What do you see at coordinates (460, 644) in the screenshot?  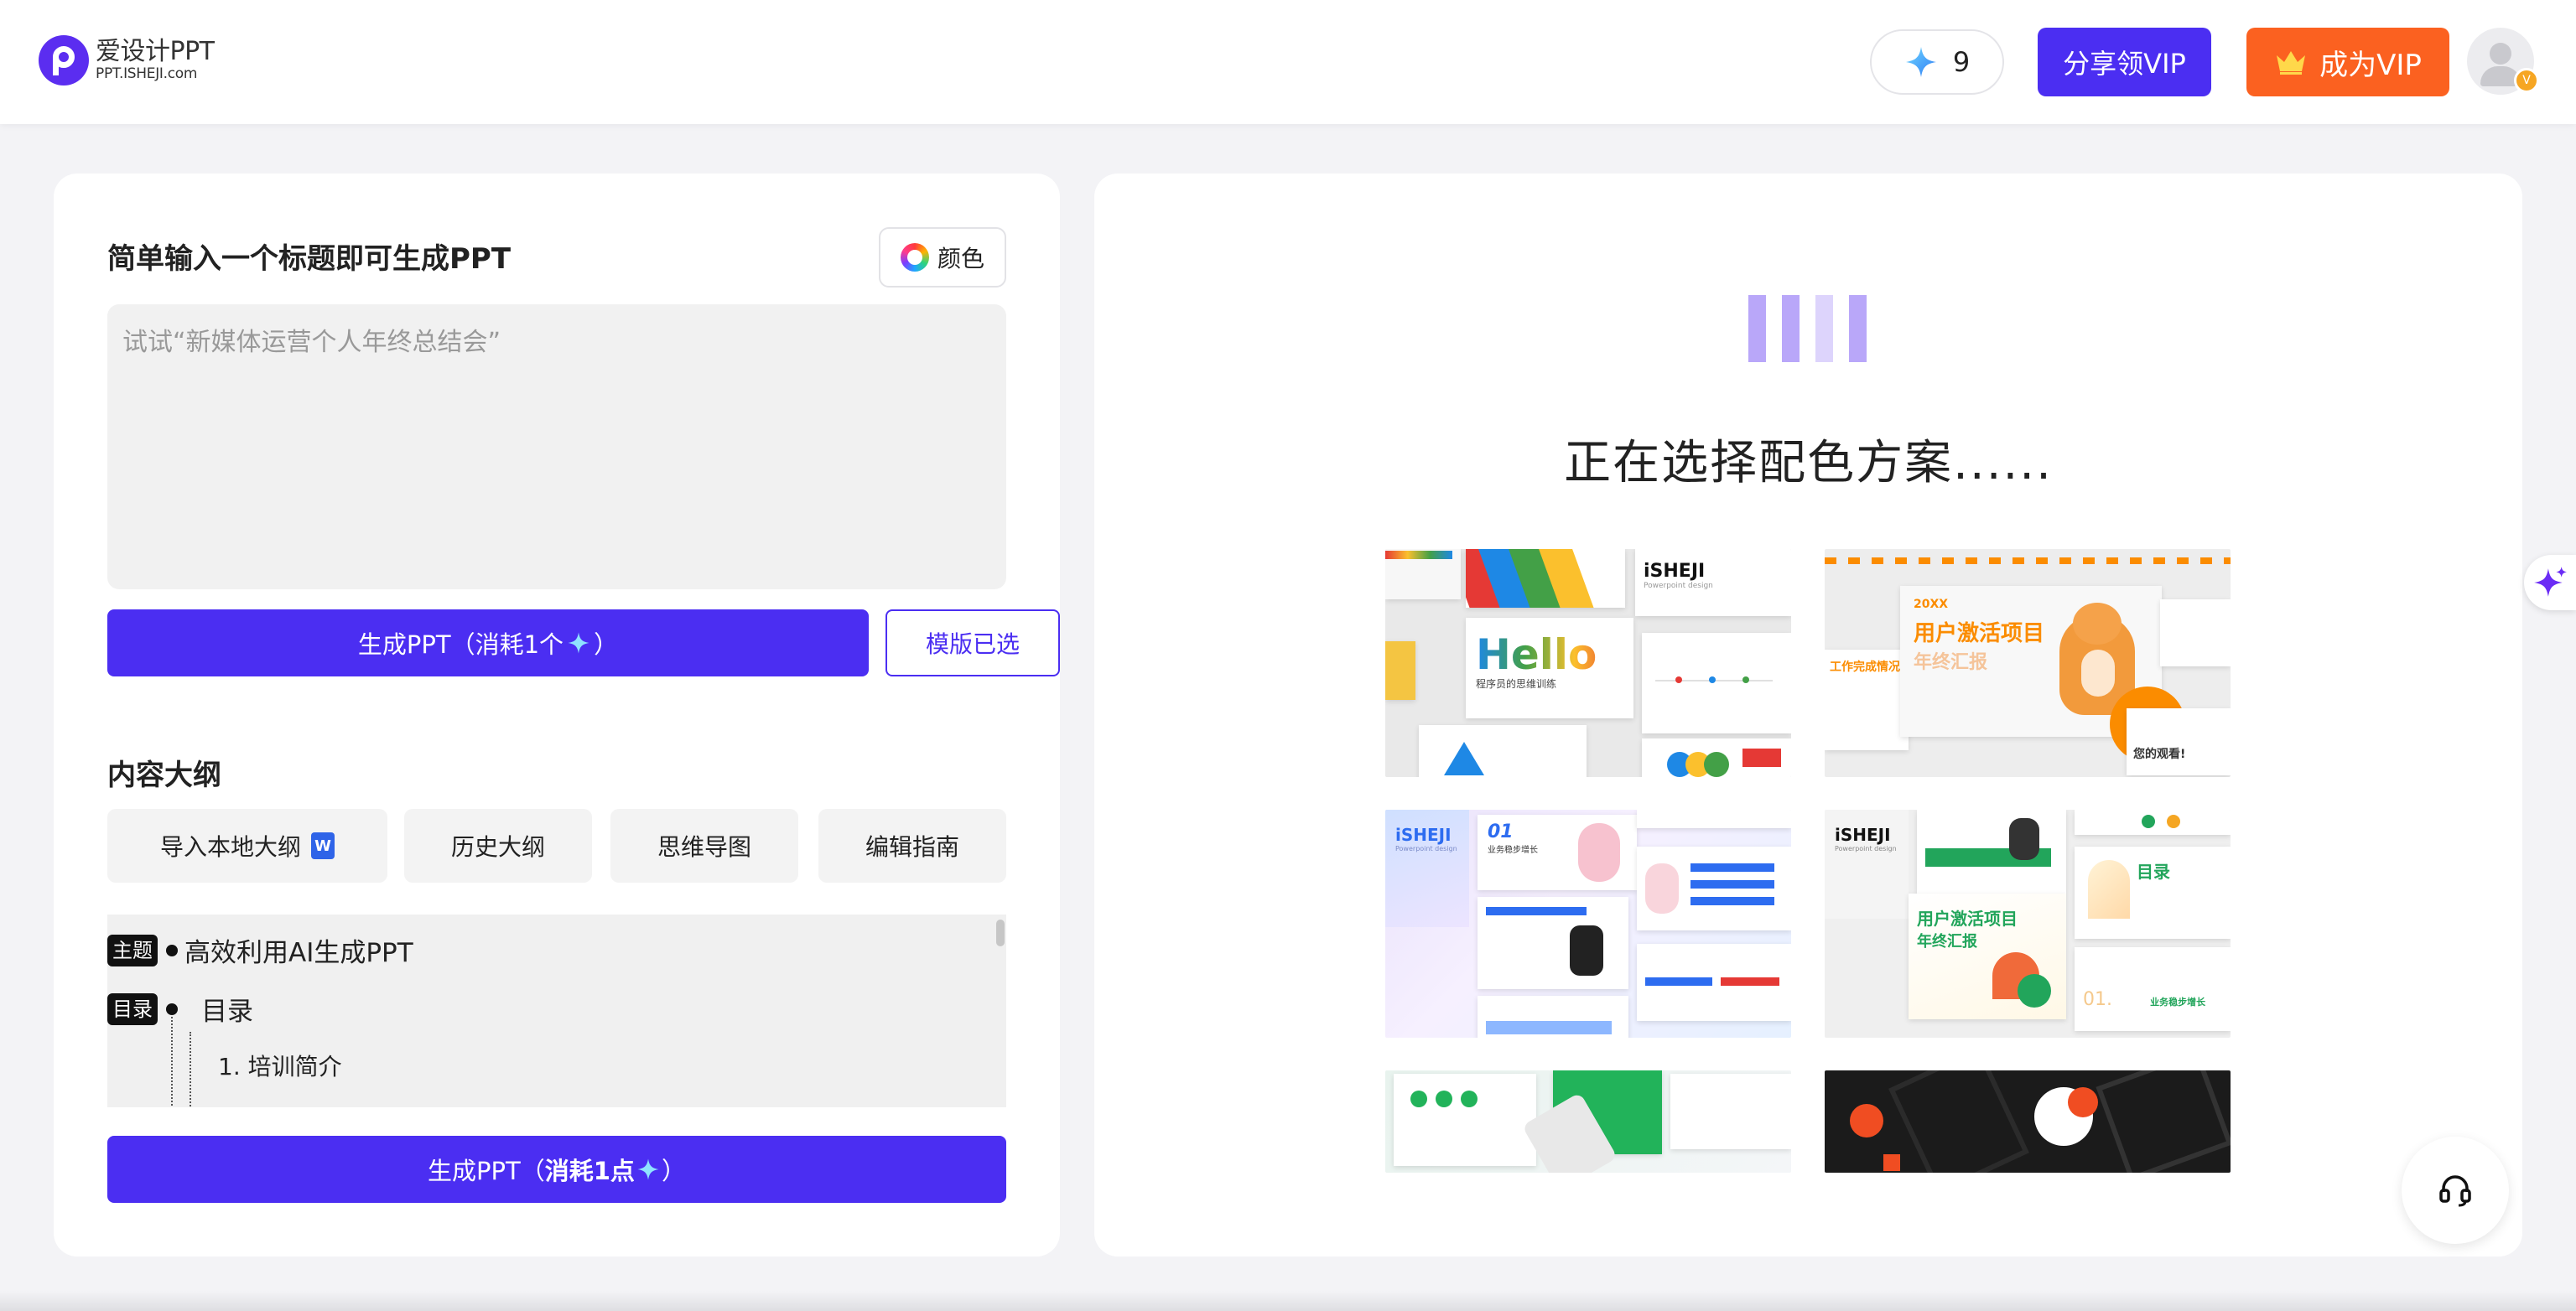 I see `generate-label: 生成PPT（消耗1个` at bounding box center [460, 644].